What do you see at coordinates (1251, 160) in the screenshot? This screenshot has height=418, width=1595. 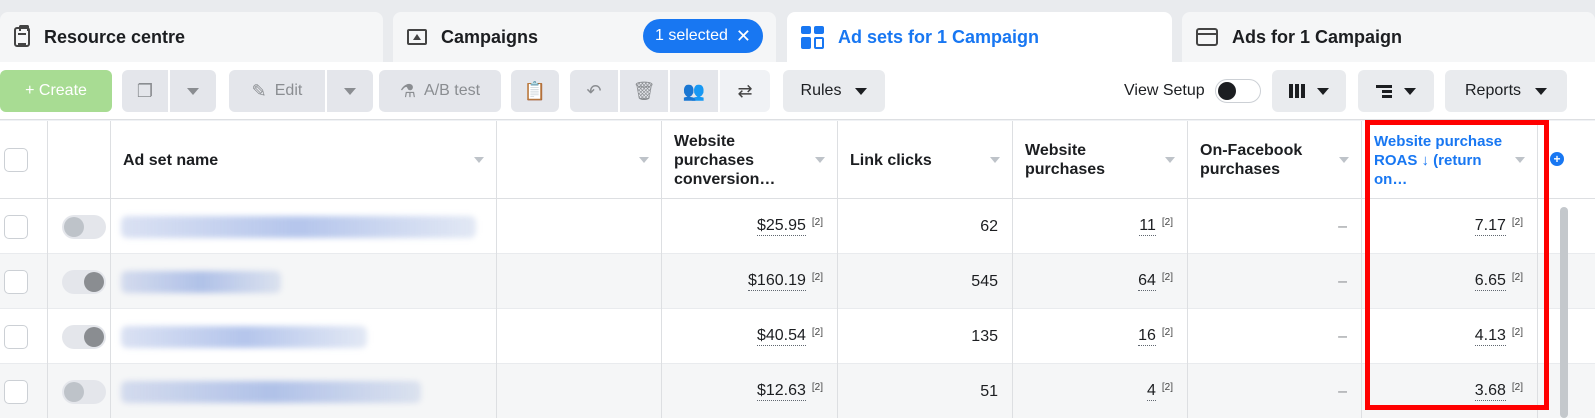 I see `column-label: On-Facebook purchases` at bounding box center [1251, 160].